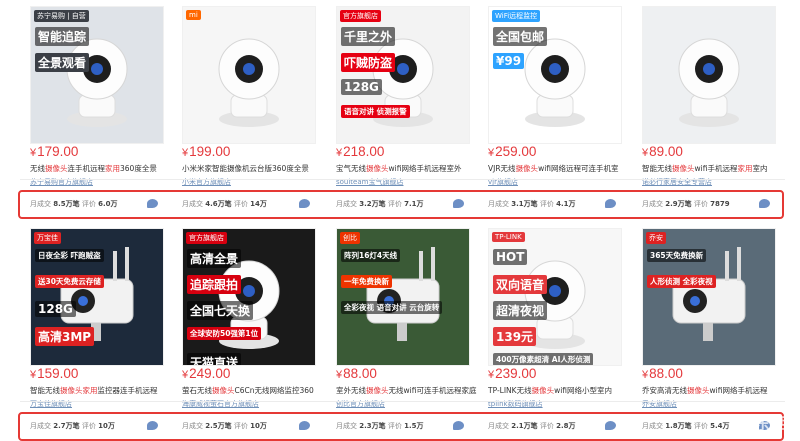  What do you see at coordinates (717, 168) in the screenshot?
I see `product-title-link: 智能无线摄像头wifi手机远程家用室内` at bounding box center [717, 168].